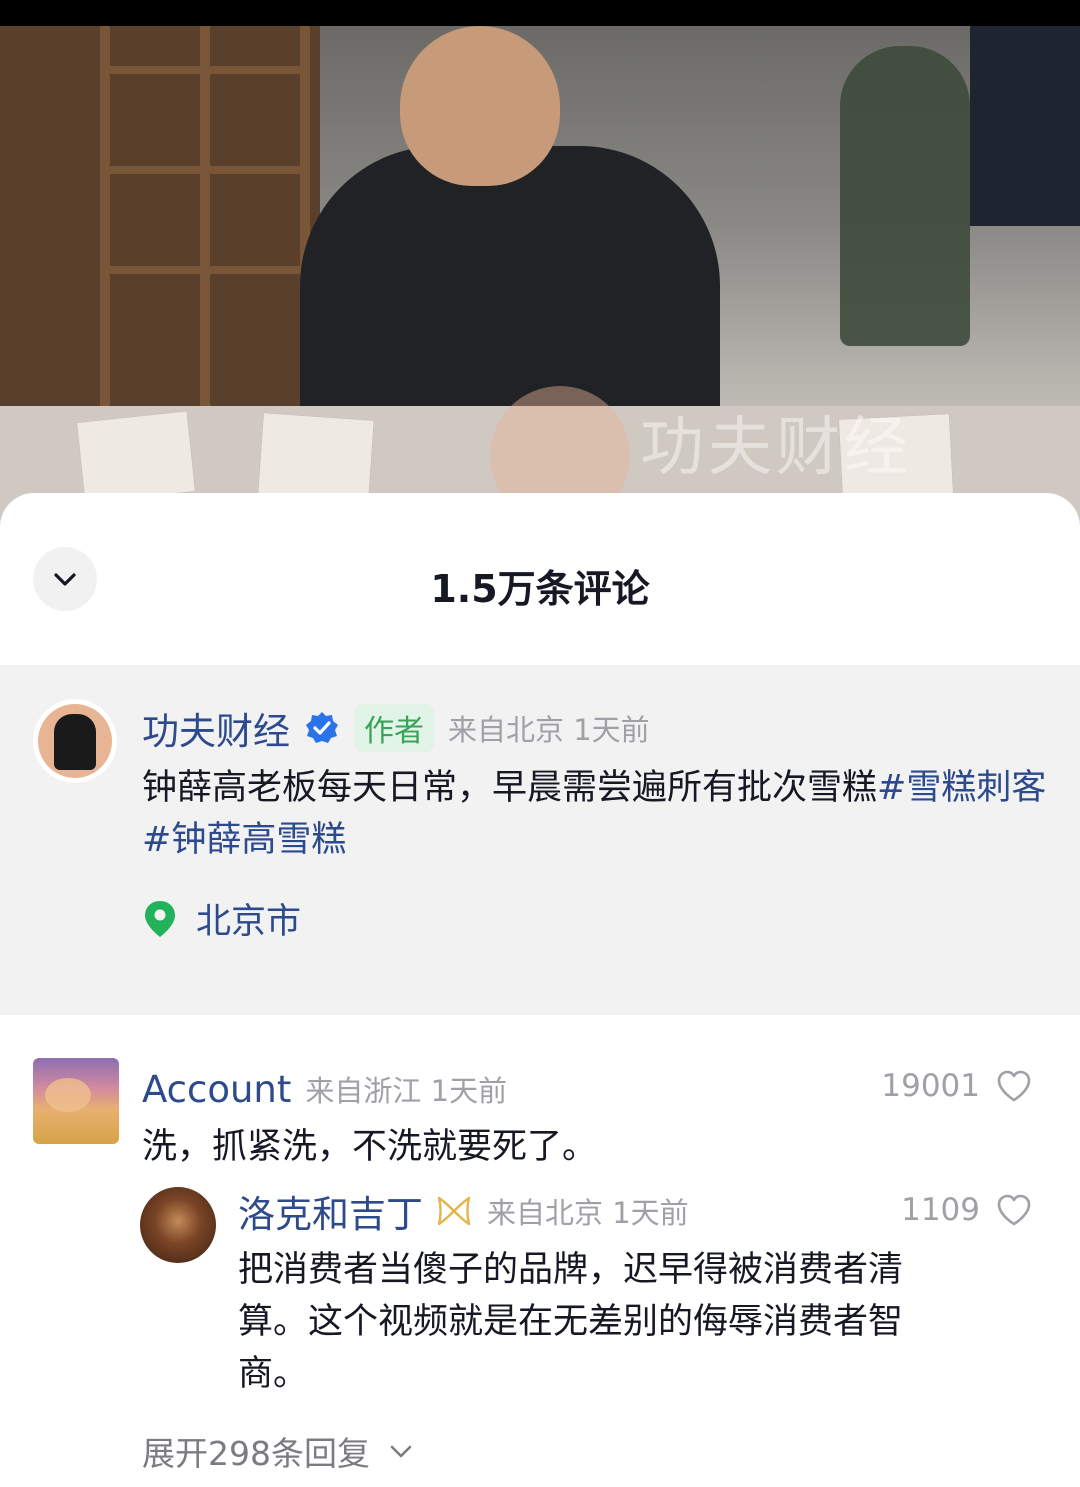 The width and height of the screenshot is (1080, 1487). I want to click on comment-username: Account, so click(216, 1089).